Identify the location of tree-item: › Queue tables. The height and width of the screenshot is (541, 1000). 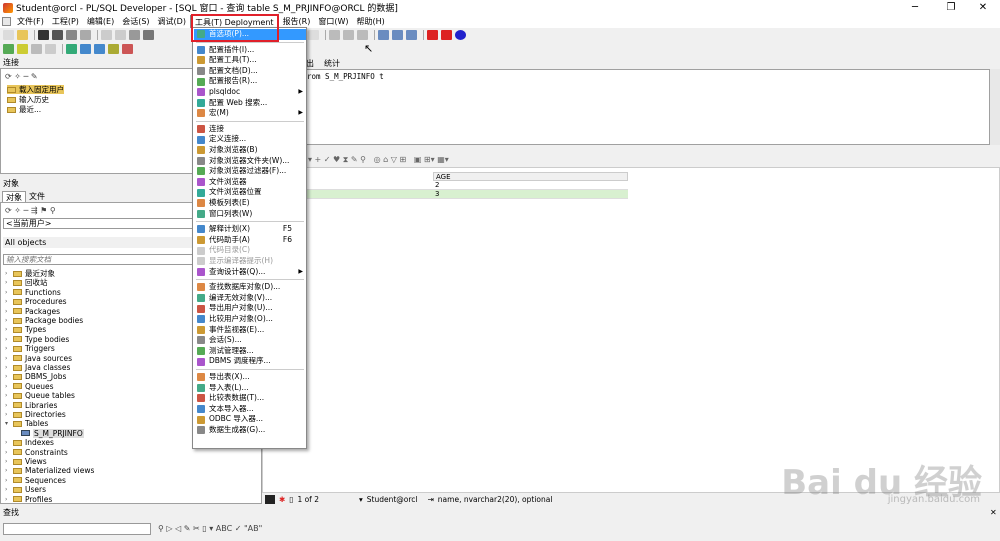
(40, 395).